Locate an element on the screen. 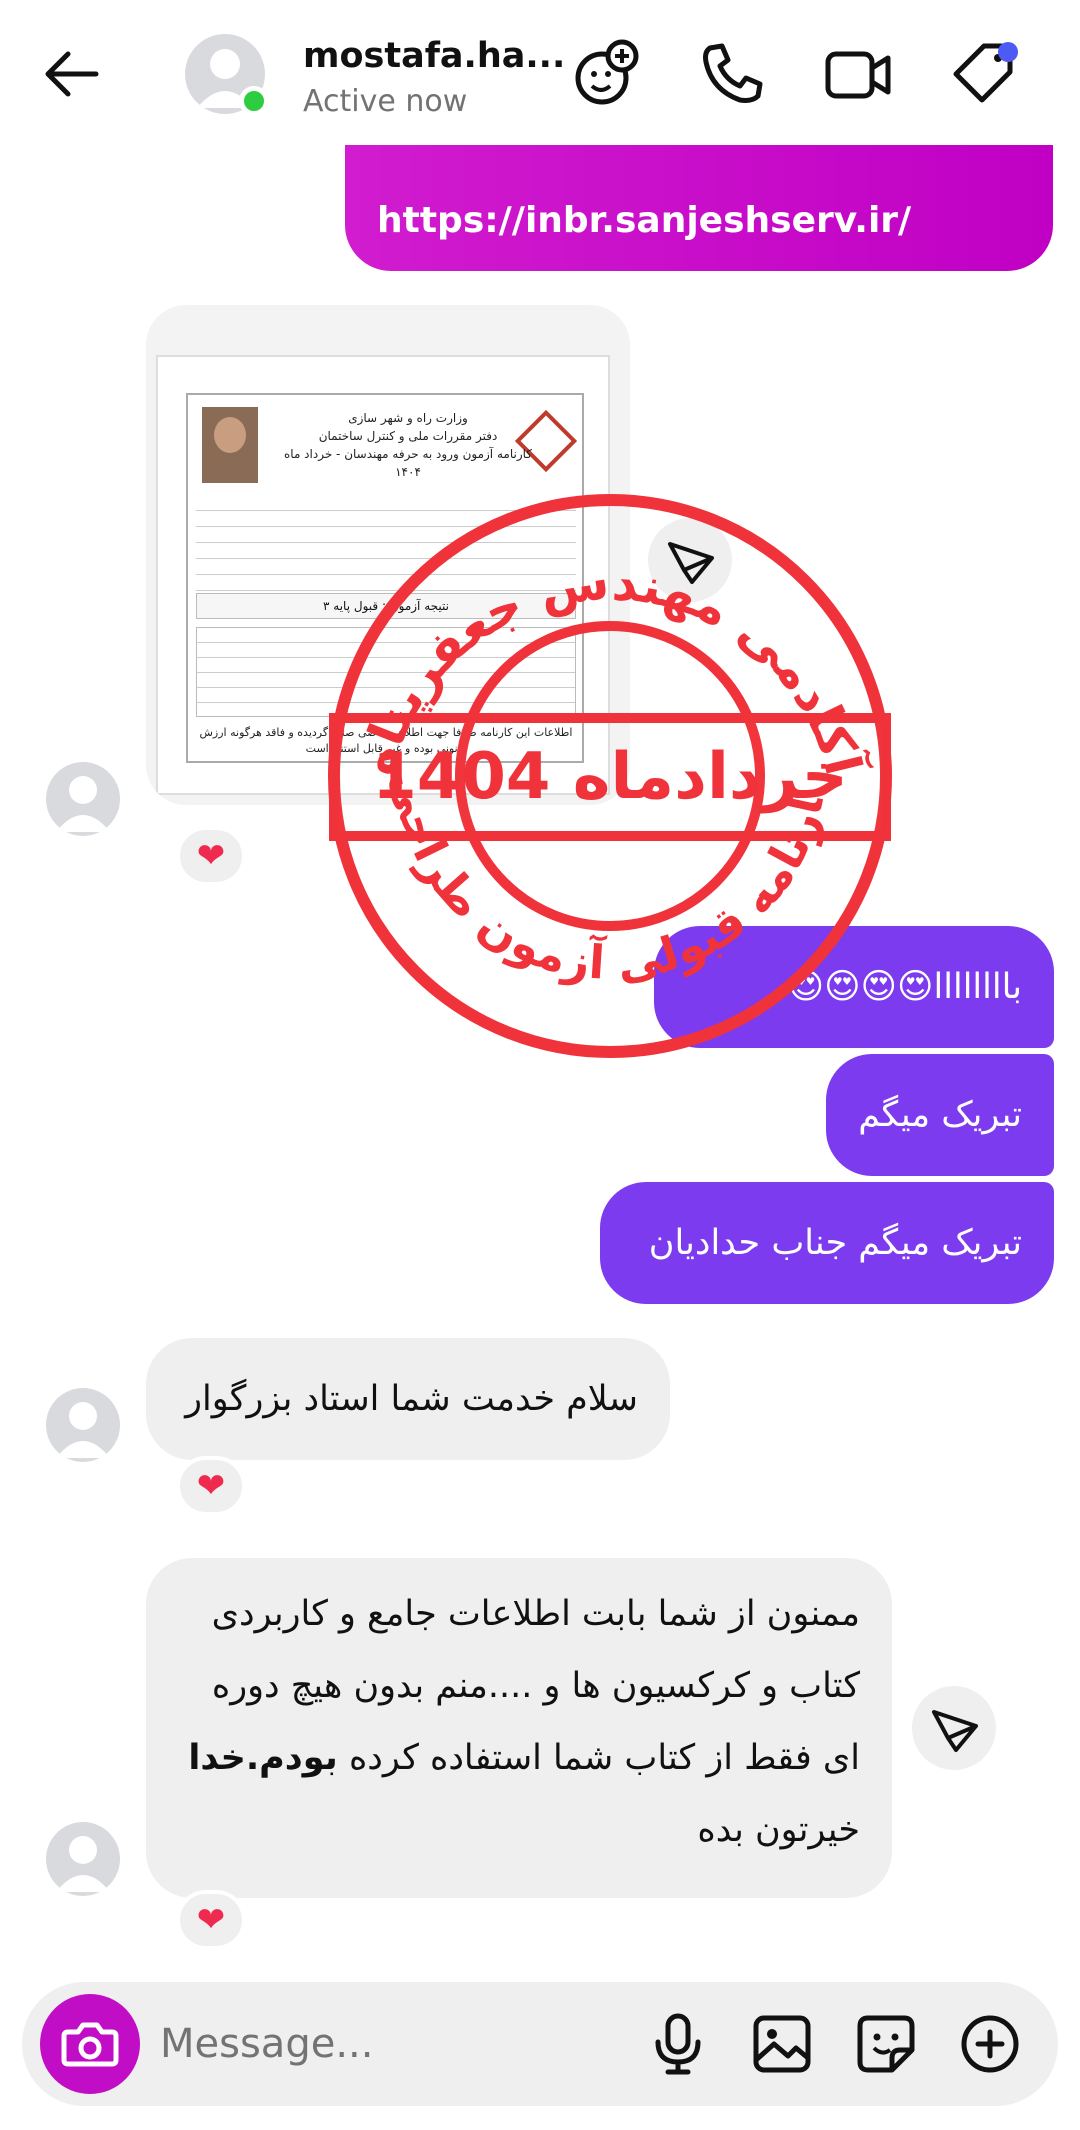 The height and width of the screenshot is (2130, 1080). phone-icon is located at coordinates (732, 74).